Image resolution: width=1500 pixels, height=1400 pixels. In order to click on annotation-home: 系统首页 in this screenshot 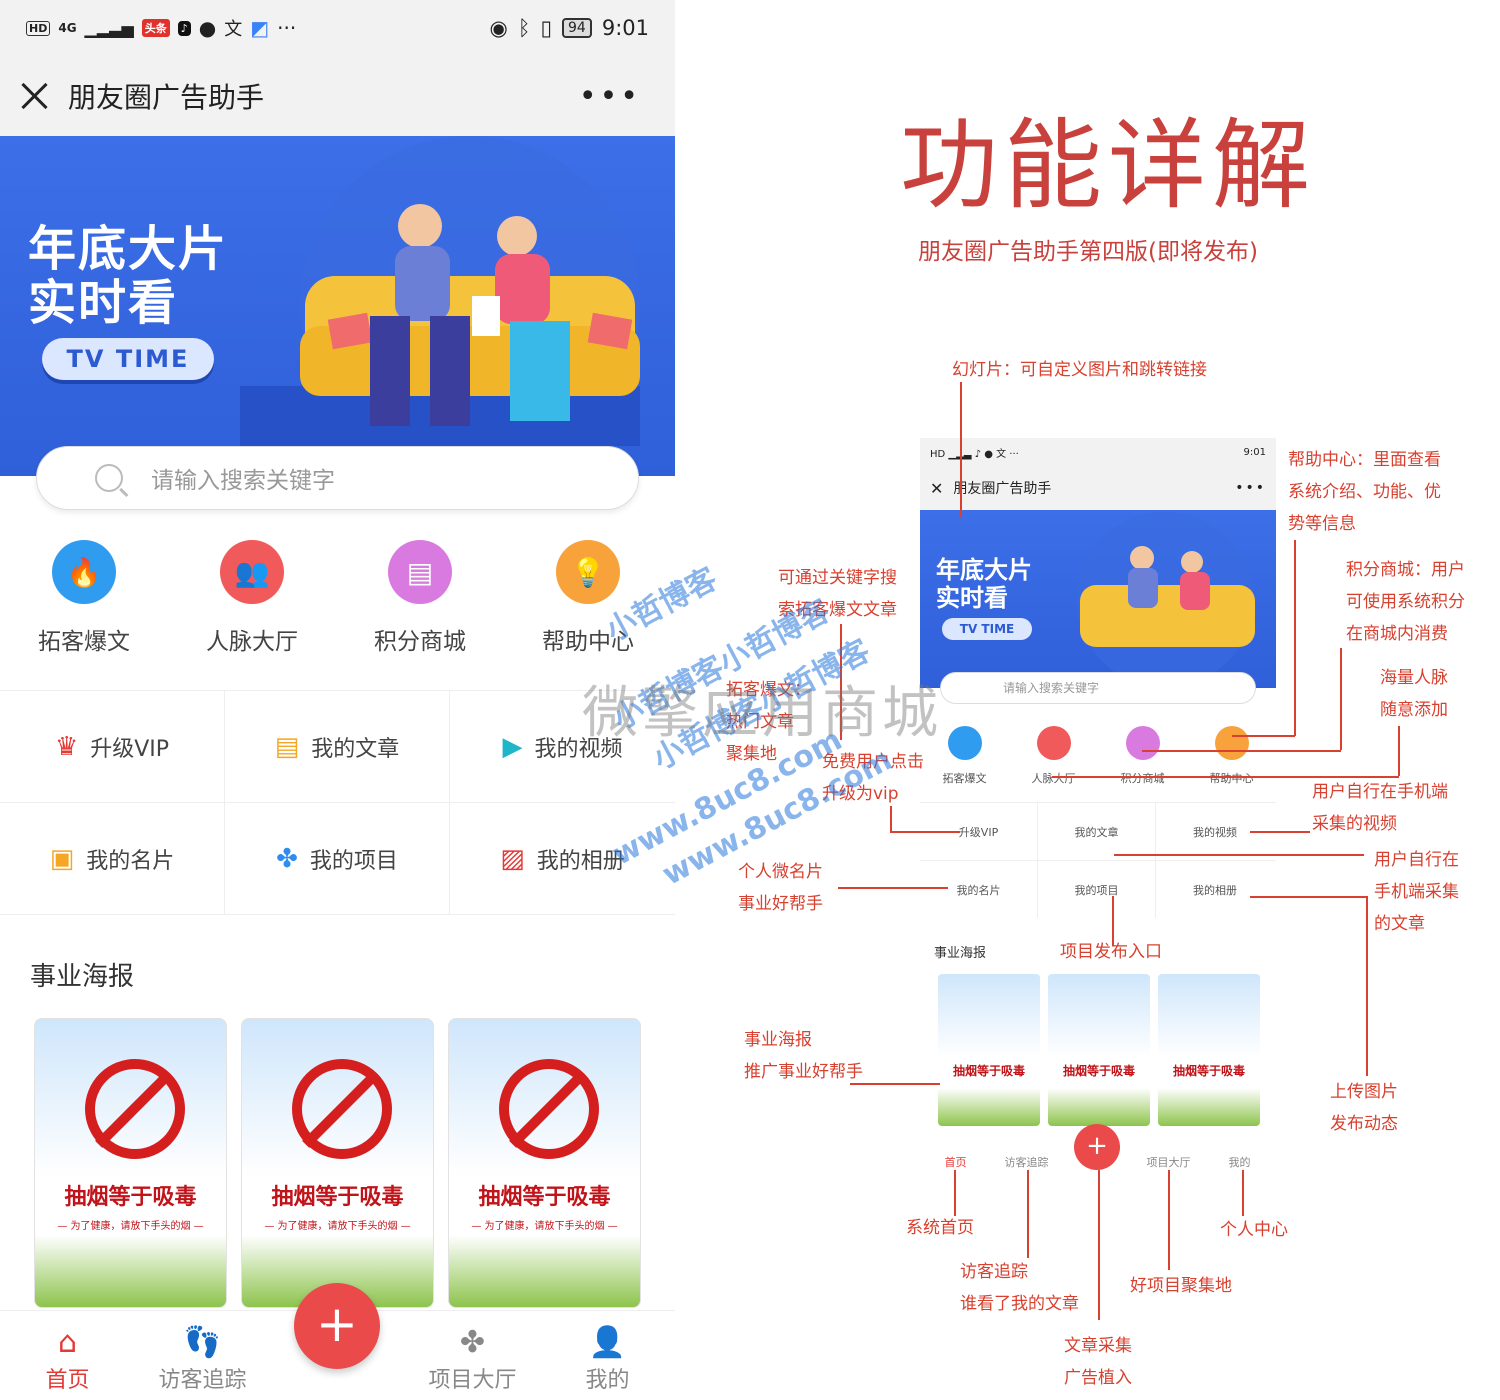, I will do `click(940, 1228)`.